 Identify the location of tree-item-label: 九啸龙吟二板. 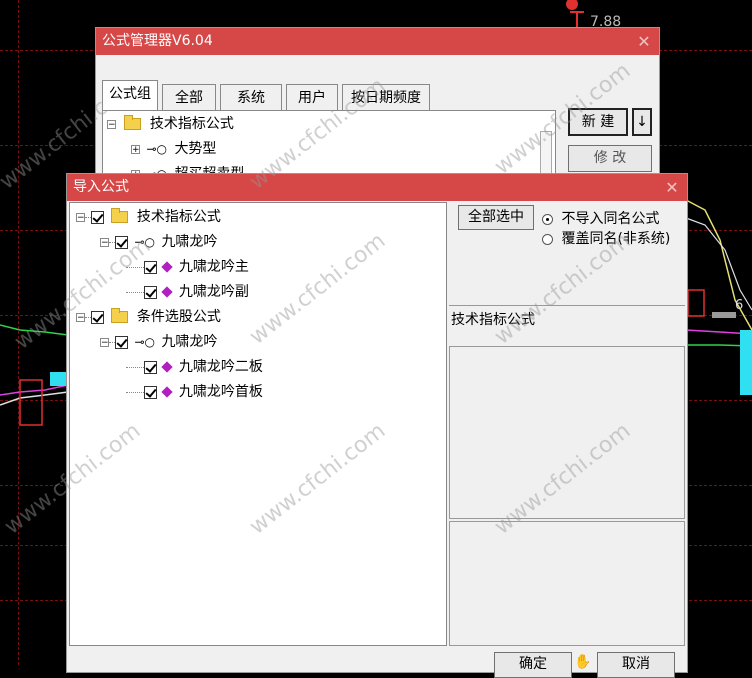
(220, 367).